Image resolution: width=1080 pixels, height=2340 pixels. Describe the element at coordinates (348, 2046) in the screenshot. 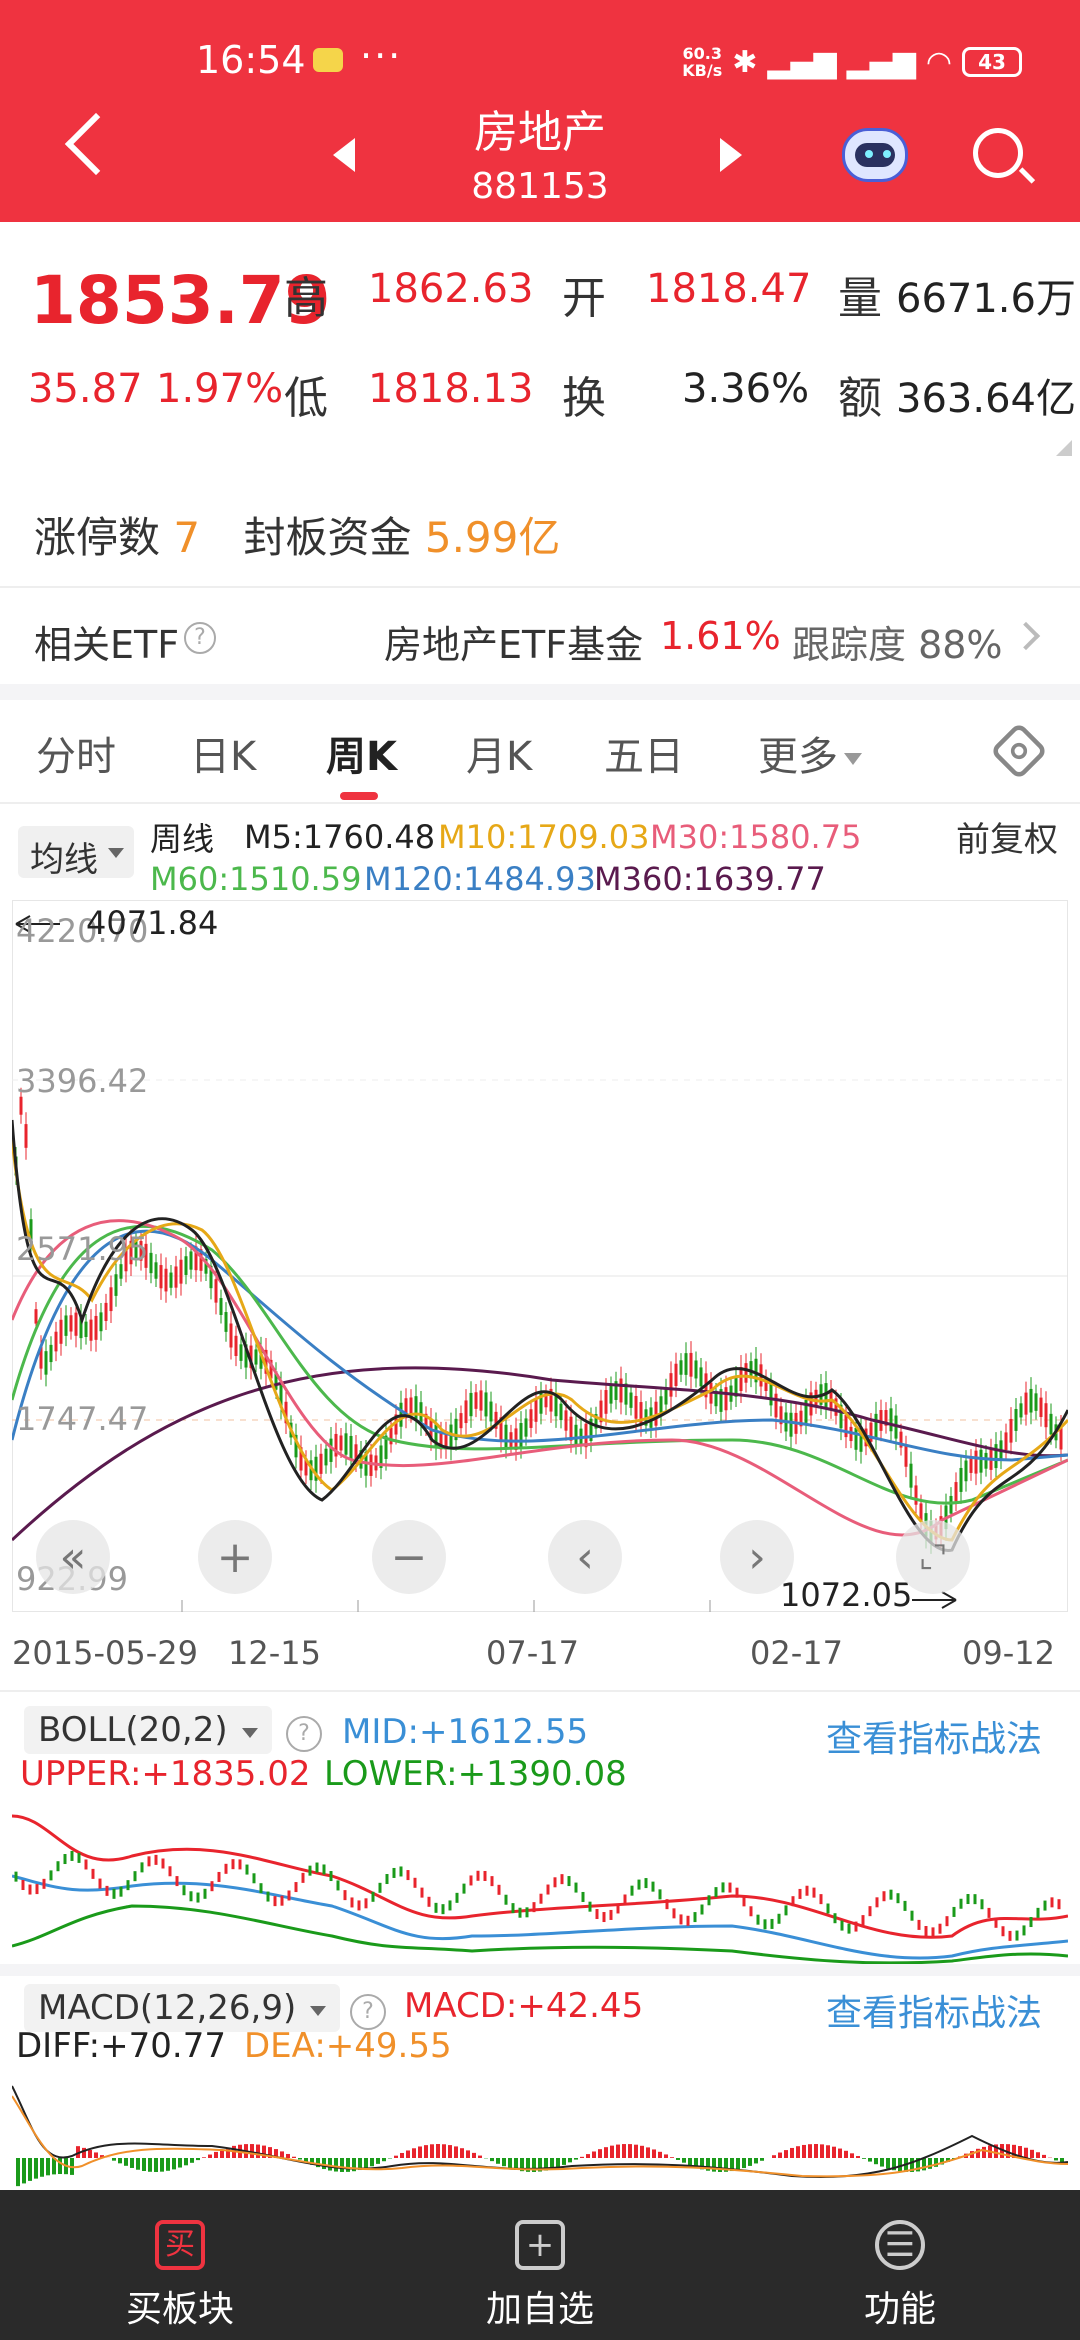

I see `macd-dea: DEA:+49.55` at that location.